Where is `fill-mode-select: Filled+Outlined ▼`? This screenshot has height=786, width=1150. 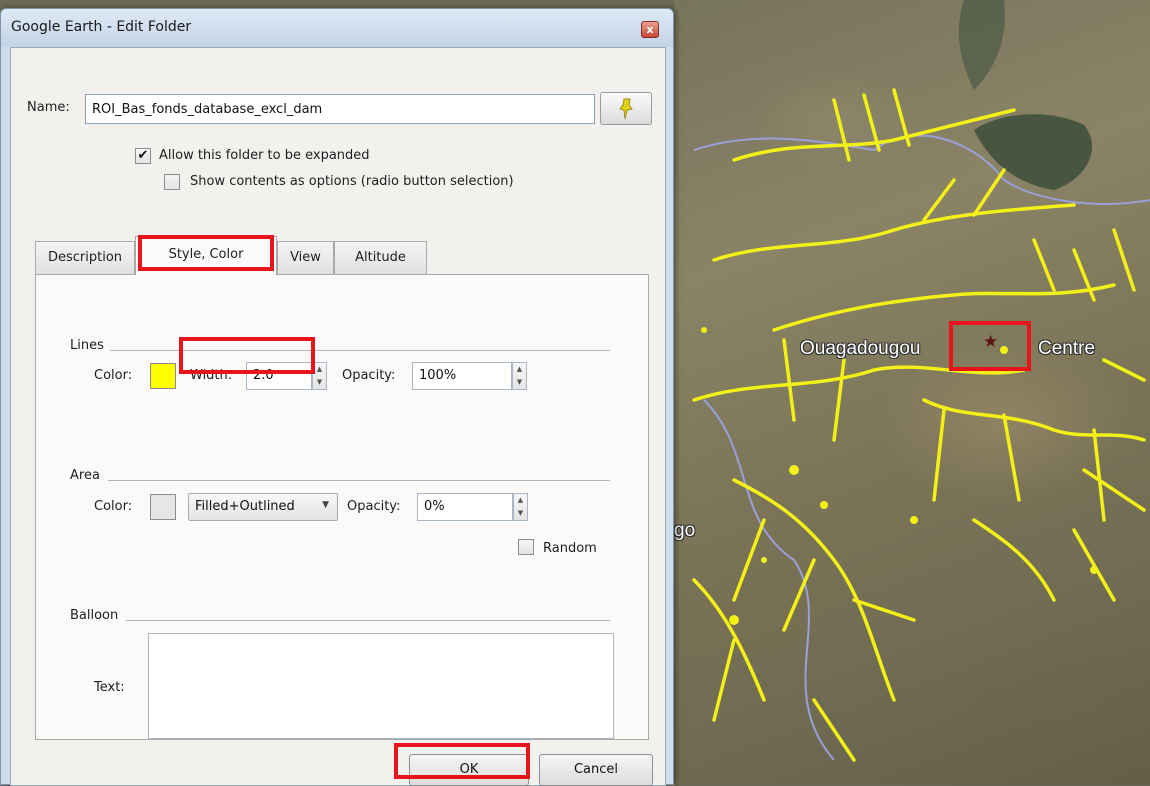
fill-mode-select: Filled+Outlined ▼ is located at coordinates (263, 507).